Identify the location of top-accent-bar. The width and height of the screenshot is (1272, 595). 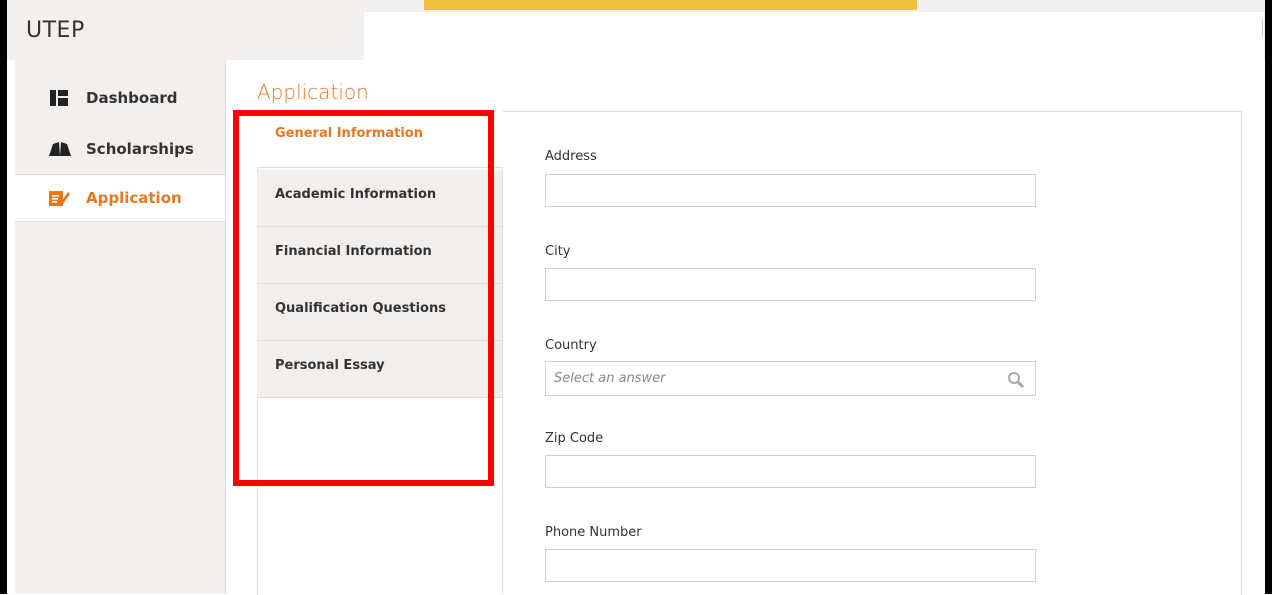
(670, 5).